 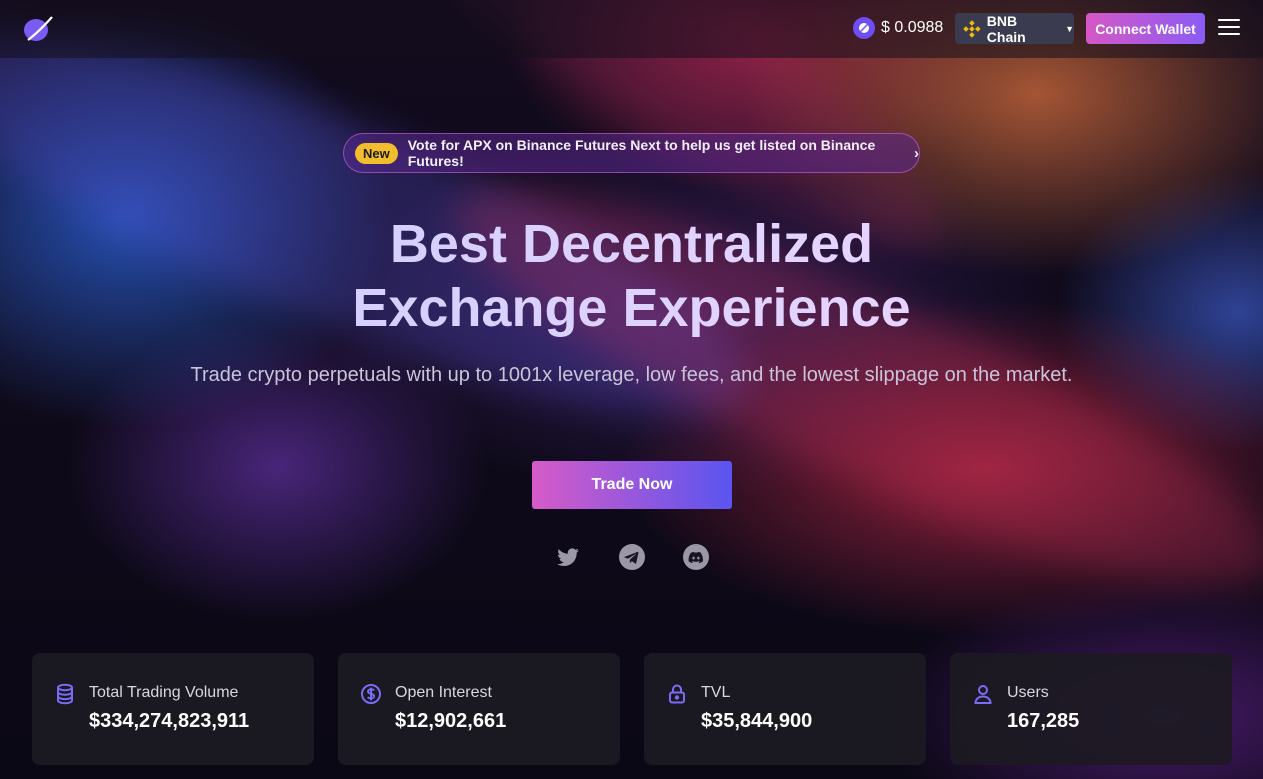 What do you see at coordinates (864, 28) in the screenshot?
I see `apx-token-icon` at bounding box center [864, 28].